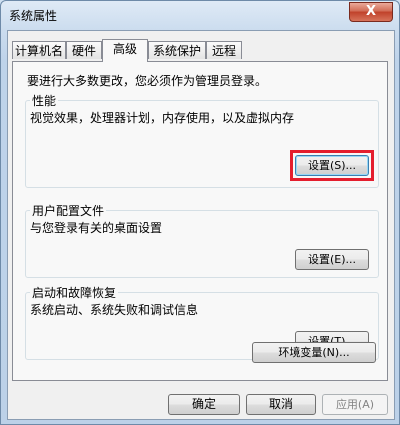 The height and width of the screenshot is (425, 400). I want to click on tab-hardware: 硬件, so click(84, 50).